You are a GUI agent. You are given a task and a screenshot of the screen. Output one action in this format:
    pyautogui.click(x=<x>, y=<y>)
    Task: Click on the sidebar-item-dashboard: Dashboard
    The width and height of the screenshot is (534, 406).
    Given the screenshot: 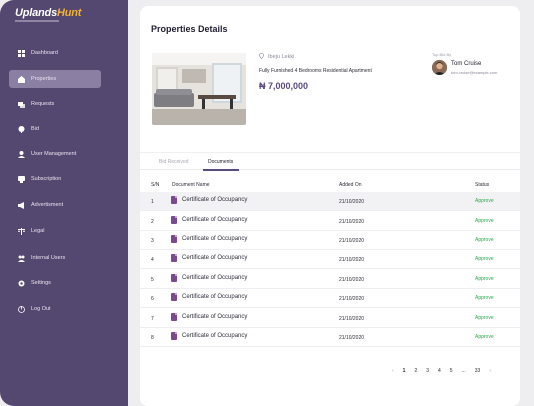 What is the action you would take?
    pyautogui.click(x=55, y=53)
    